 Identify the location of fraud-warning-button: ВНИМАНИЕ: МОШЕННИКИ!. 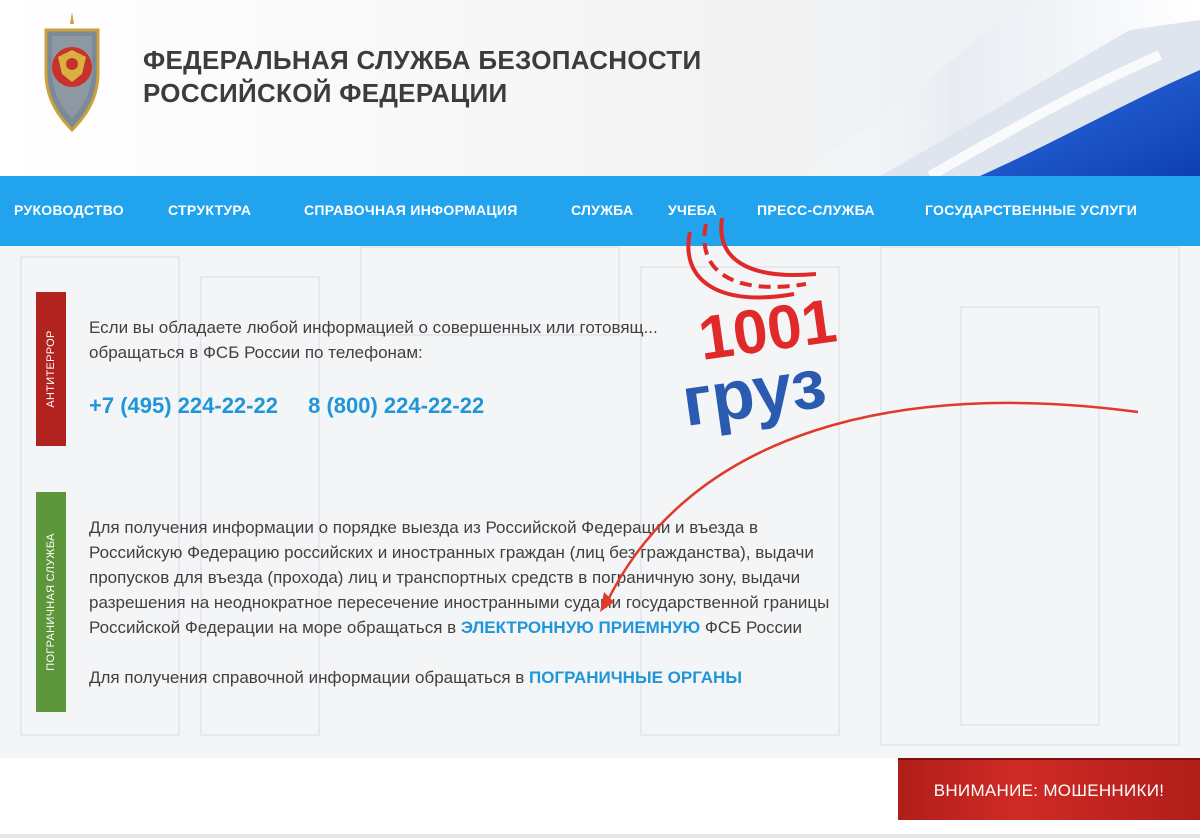
(1049, 789).